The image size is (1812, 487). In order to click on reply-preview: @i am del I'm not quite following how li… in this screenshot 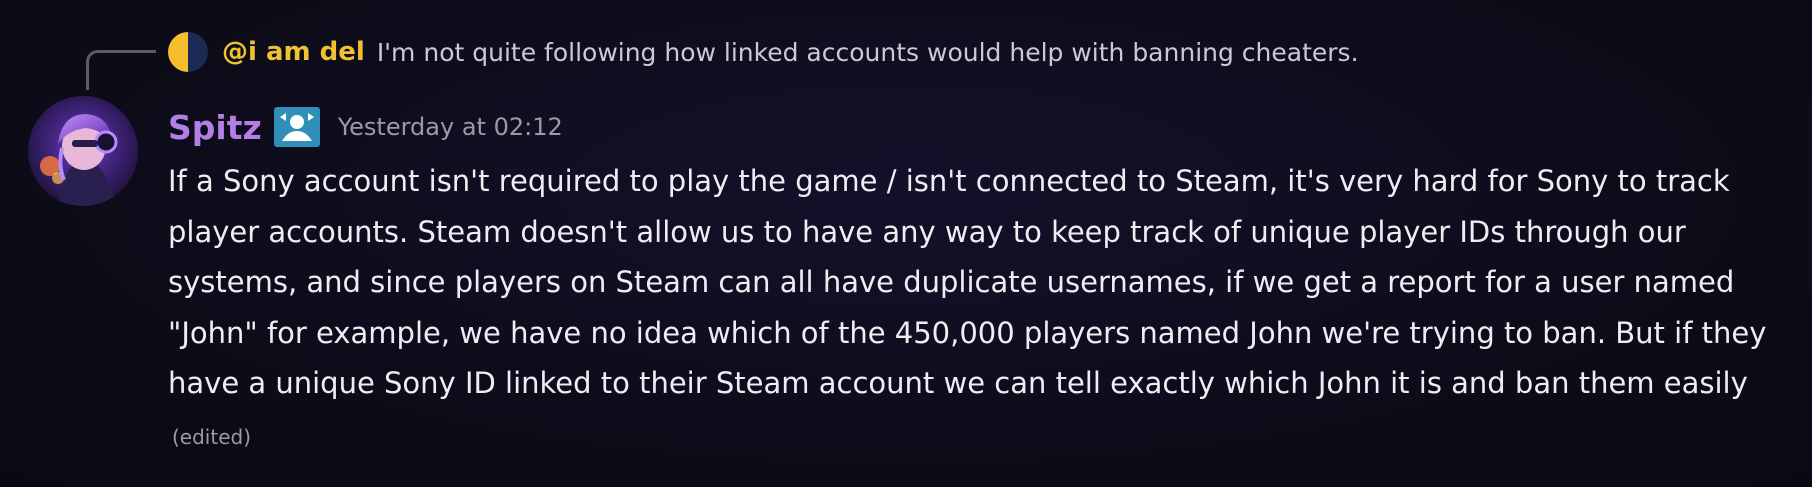, I will do `click(763, 52)`.